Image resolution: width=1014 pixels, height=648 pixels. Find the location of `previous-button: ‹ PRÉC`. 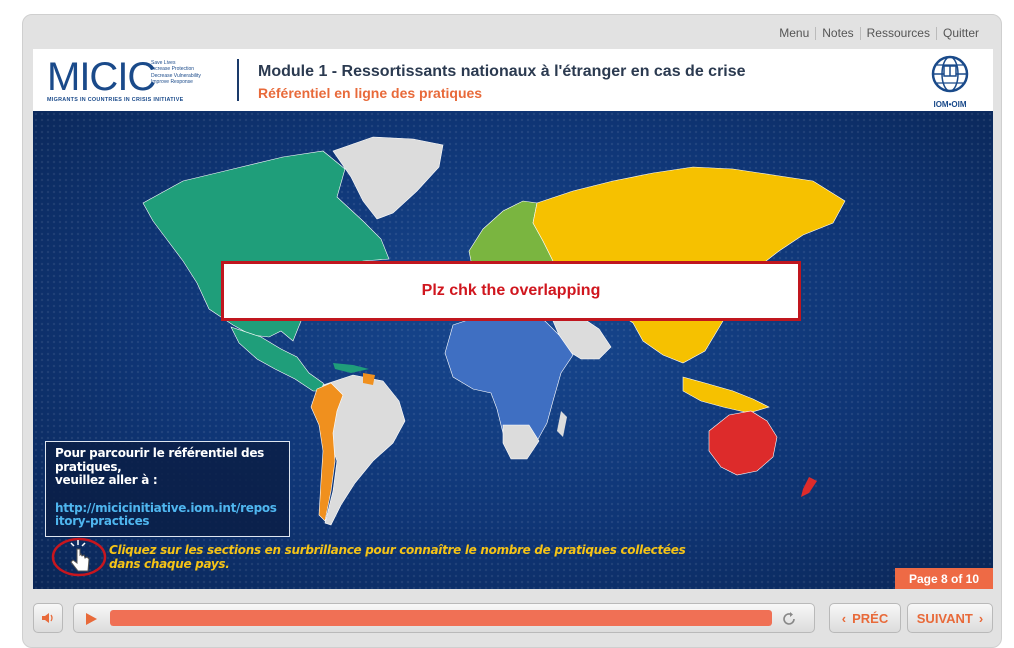

previous-button: ‹ PRÉC is located at coordinates (865, 618).